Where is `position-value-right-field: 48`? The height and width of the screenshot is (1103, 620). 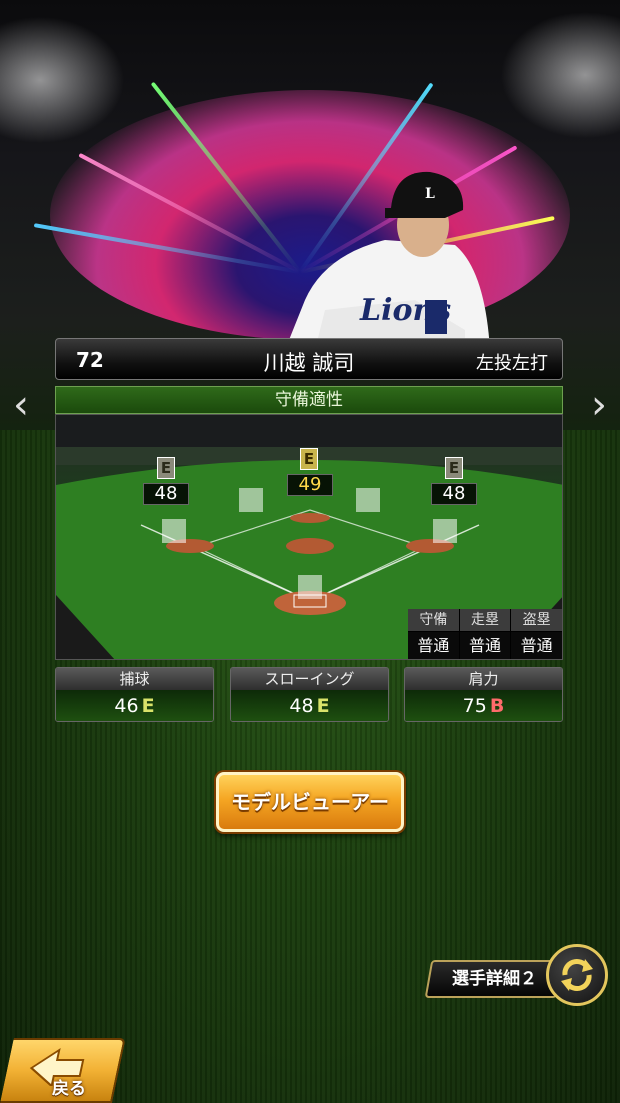
position-value-right-field: 48 is located at coordinates (454, 494).